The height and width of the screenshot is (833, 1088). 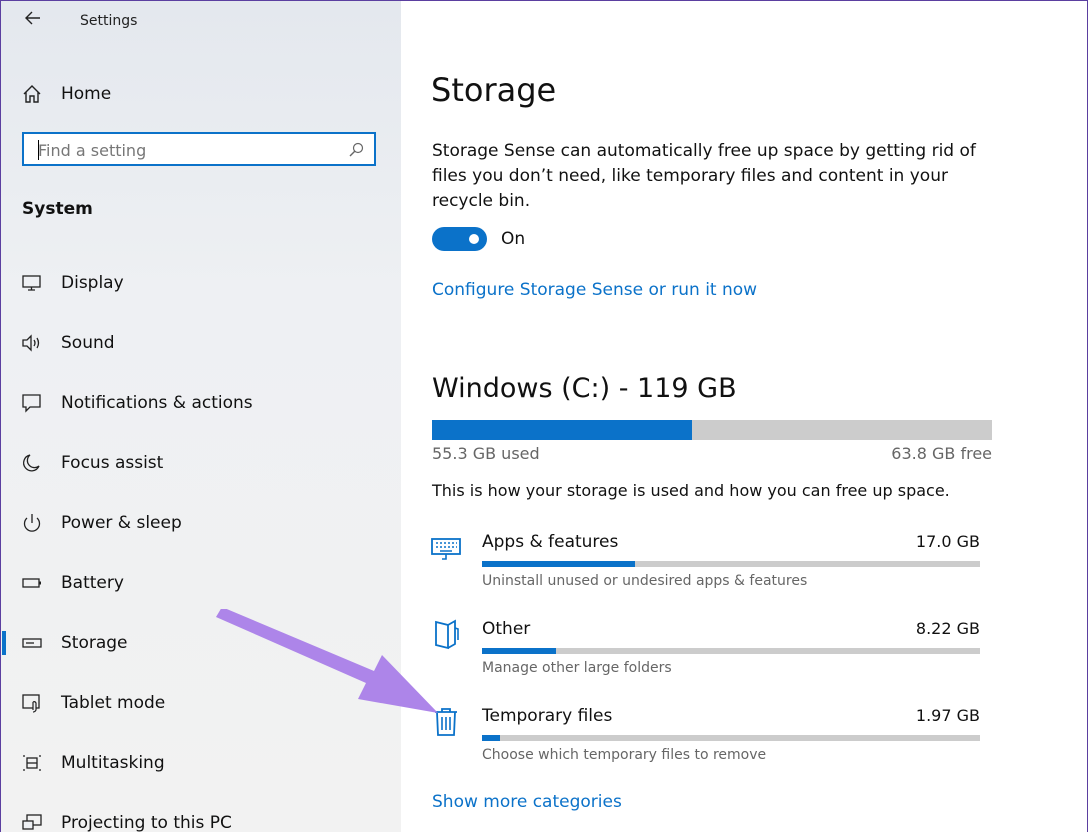 I want to click on drive-free-label: 63.8 GB free, so click(x=941, y=453).